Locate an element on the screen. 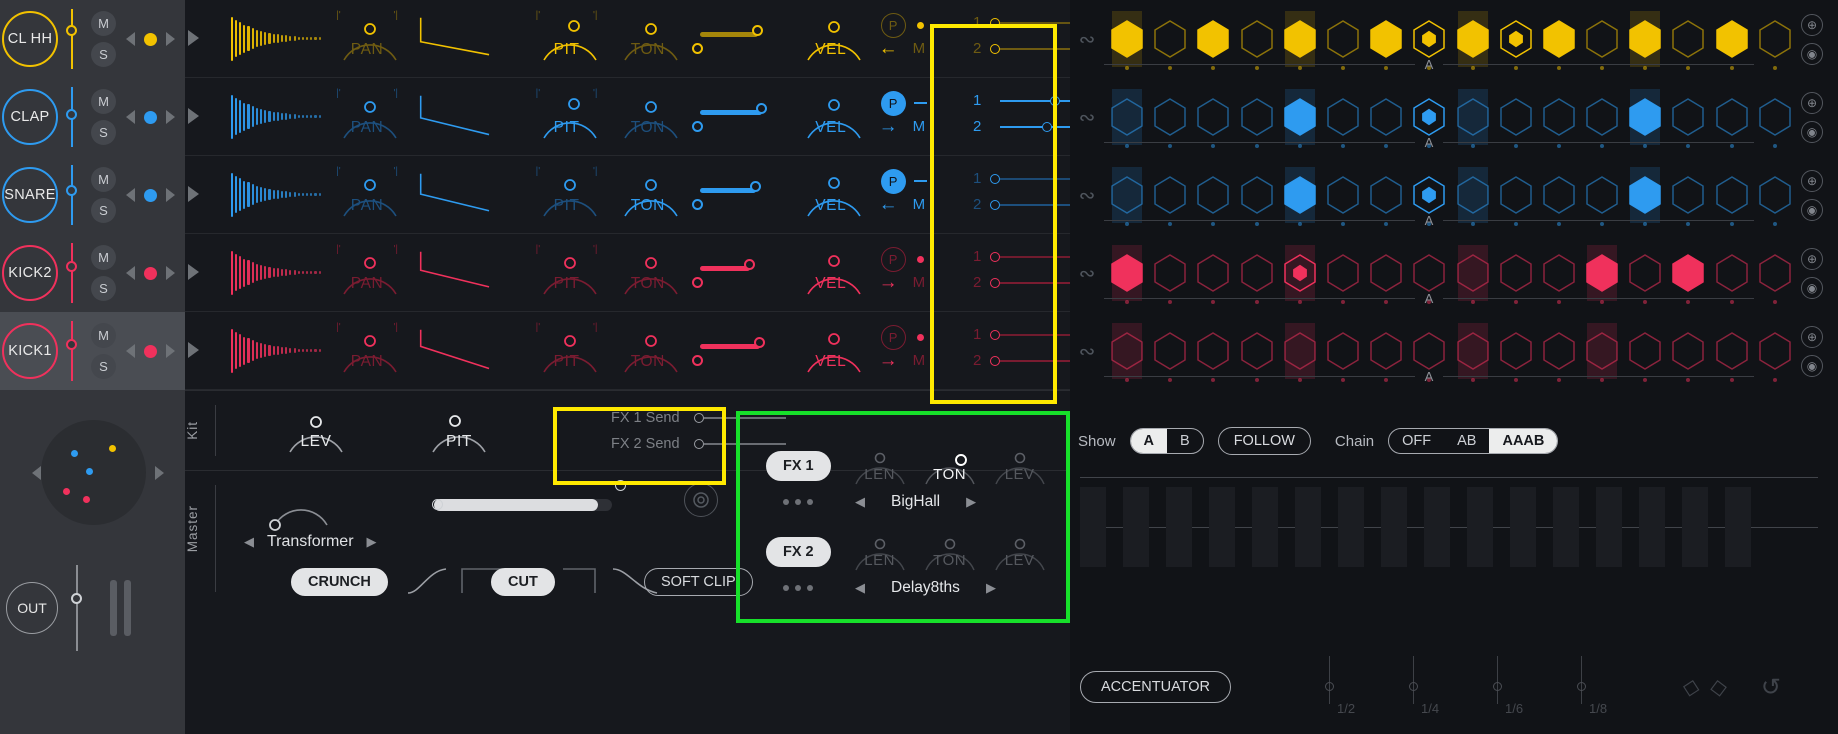 This screenshot has height=734, width=1838. direction-arrow-icon: → is located at coordinates (888, 283).